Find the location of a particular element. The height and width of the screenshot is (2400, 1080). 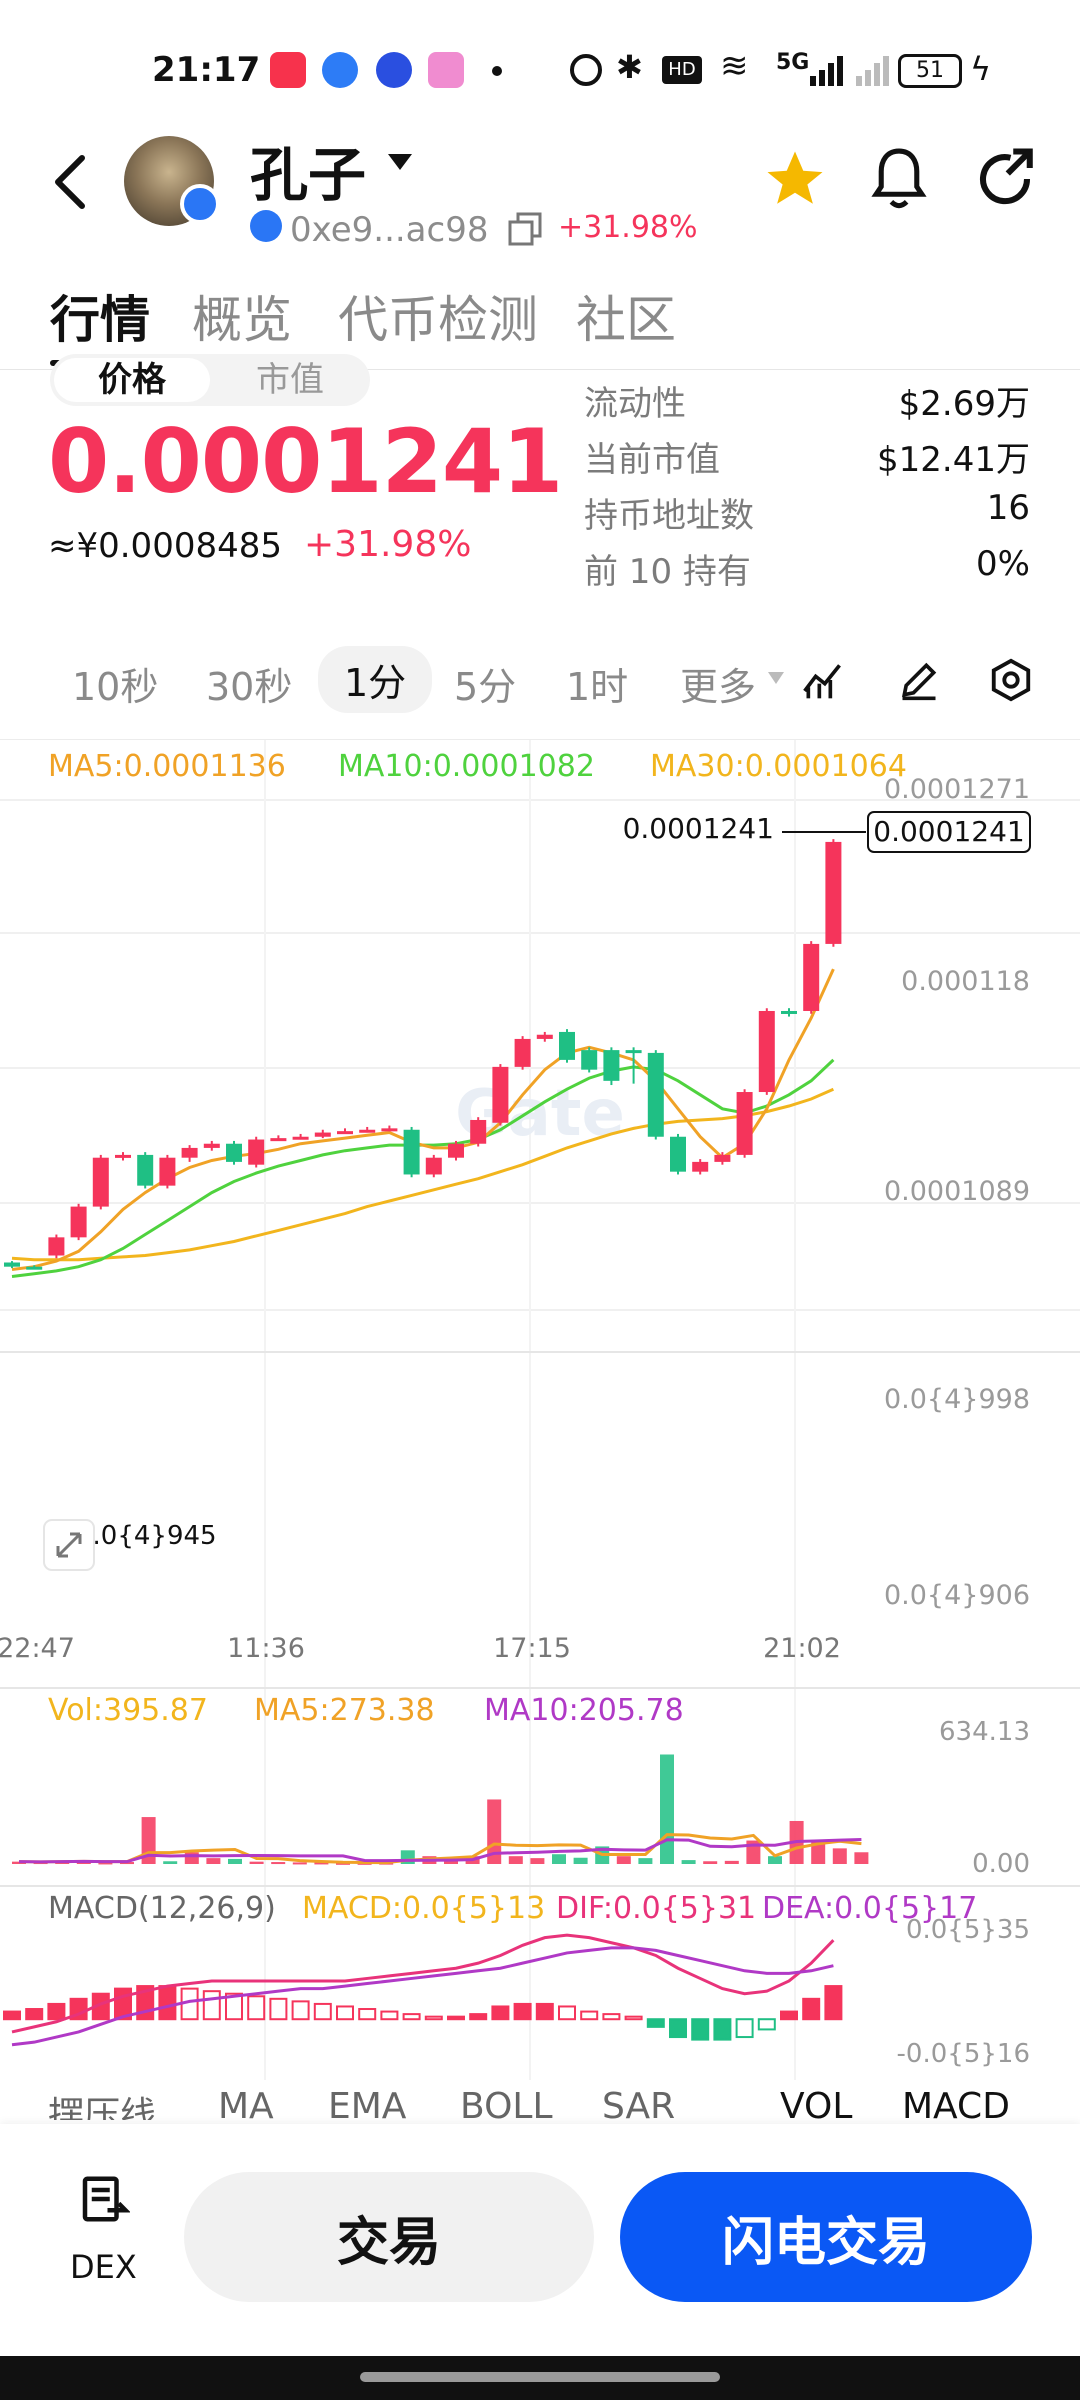

trade-button: 交易 is located at coordinates (389, 2237).